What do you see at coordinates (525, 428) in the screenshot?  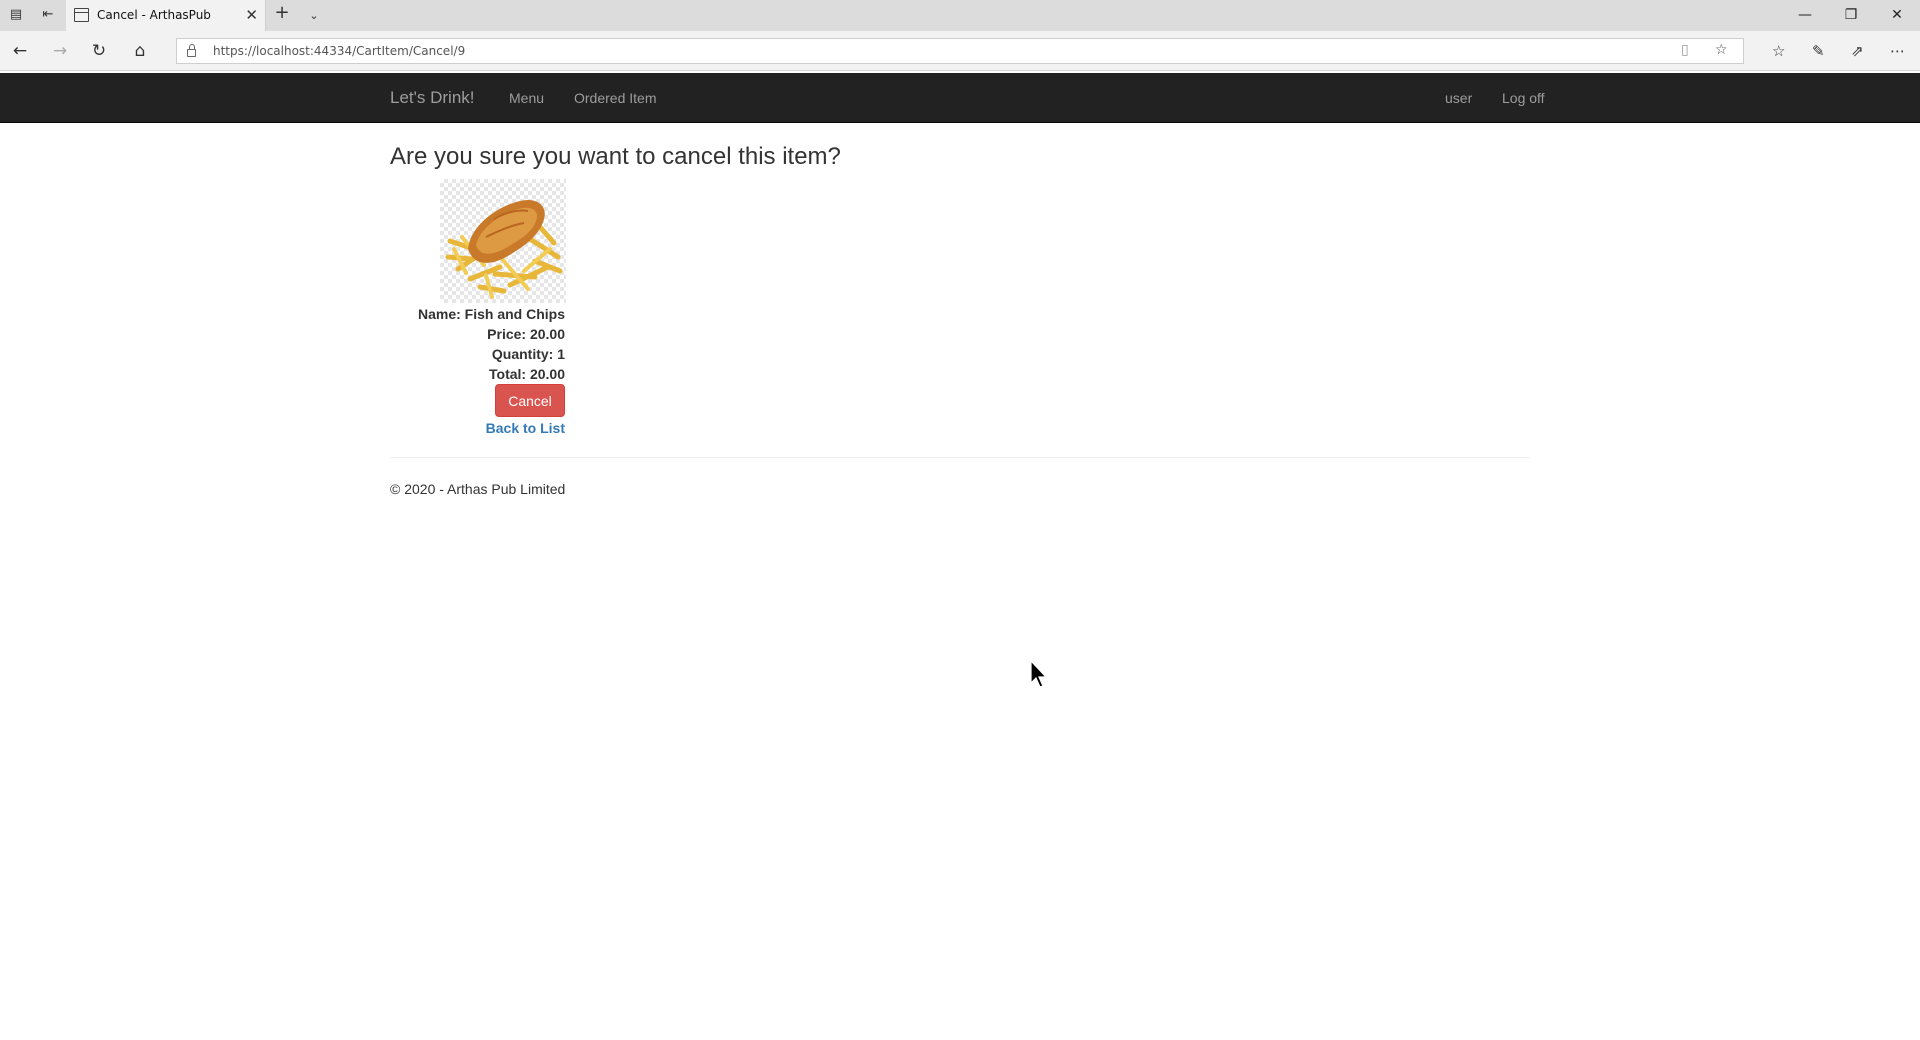 I see `back-to-list-link: Back to List` at bounding box center [525, 428].